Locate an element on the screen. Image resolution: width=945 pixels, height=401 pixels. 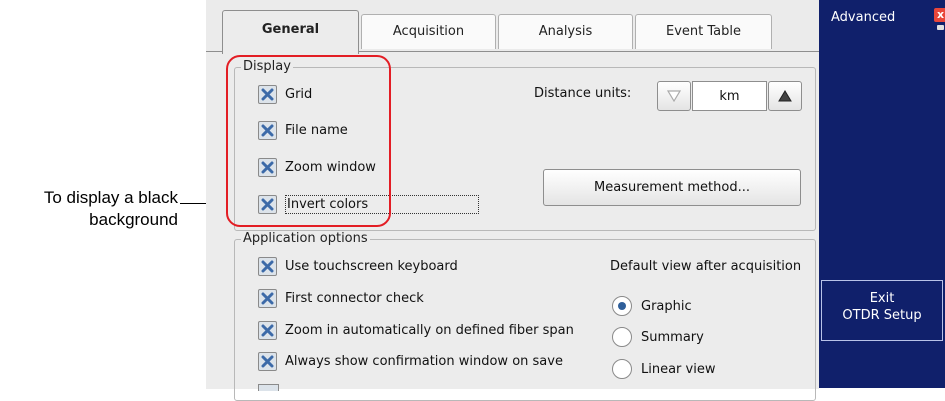
distance-units-increase-button is located at coordinates (785, 96).